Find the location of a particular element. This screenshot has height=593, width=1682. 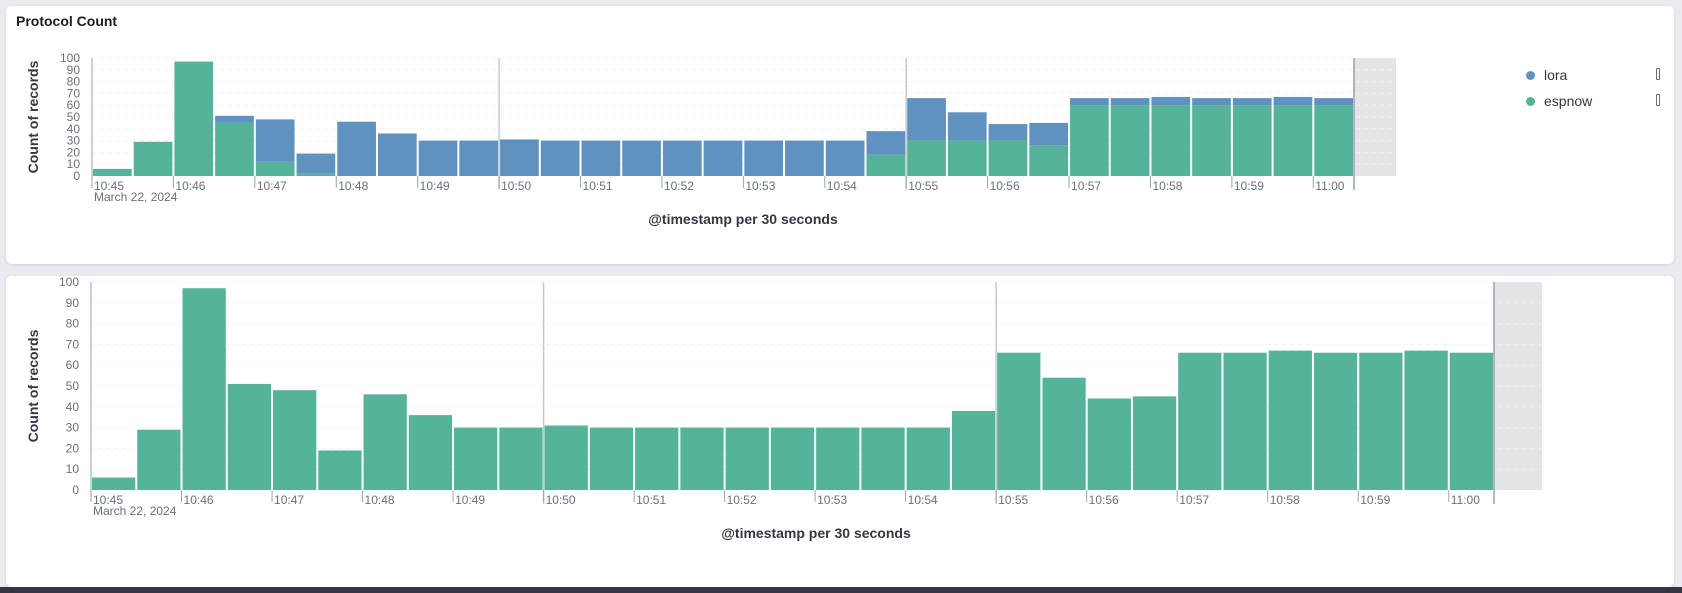

y-tick-label: 50 is located at coordinates (73, 386).